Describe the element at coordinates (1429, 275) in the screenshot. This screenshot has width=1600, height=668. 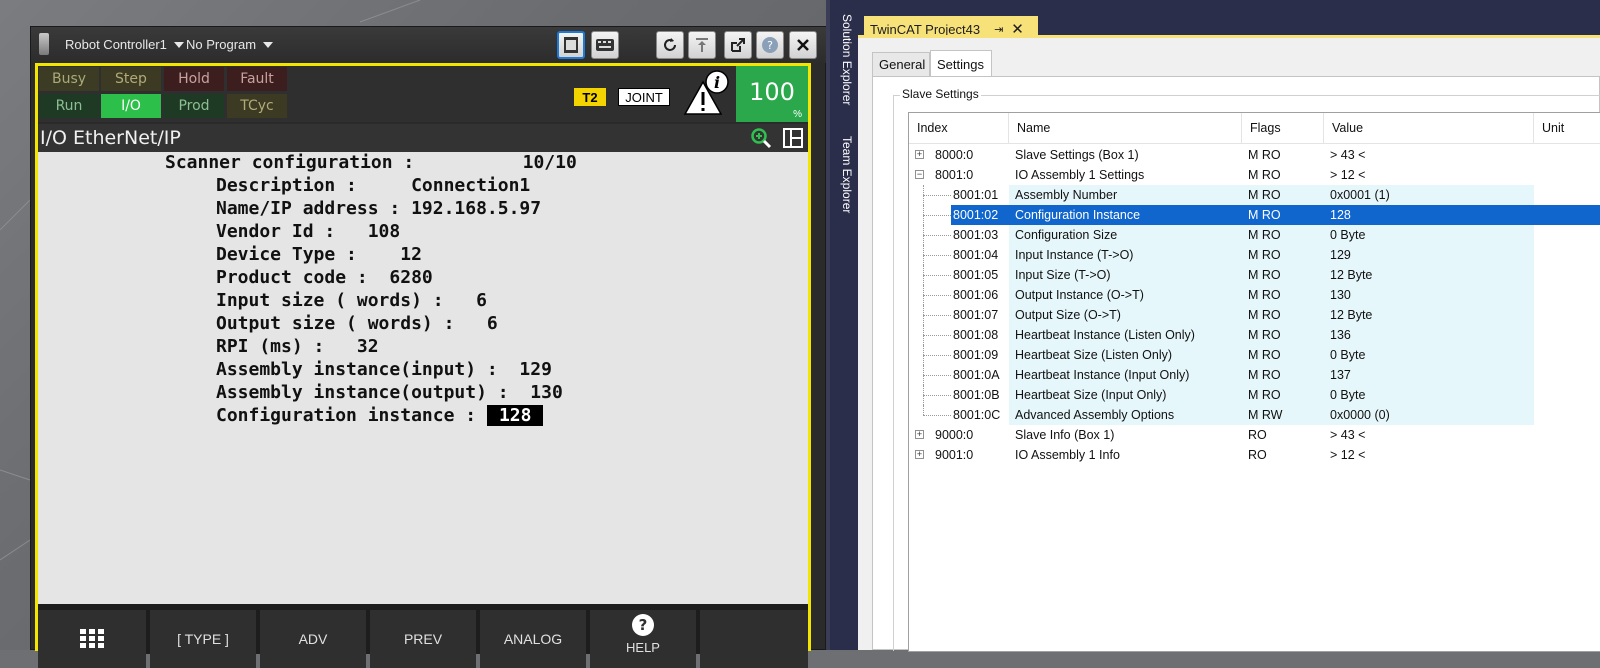
I see `cell-value: 12 Byte` at that location.